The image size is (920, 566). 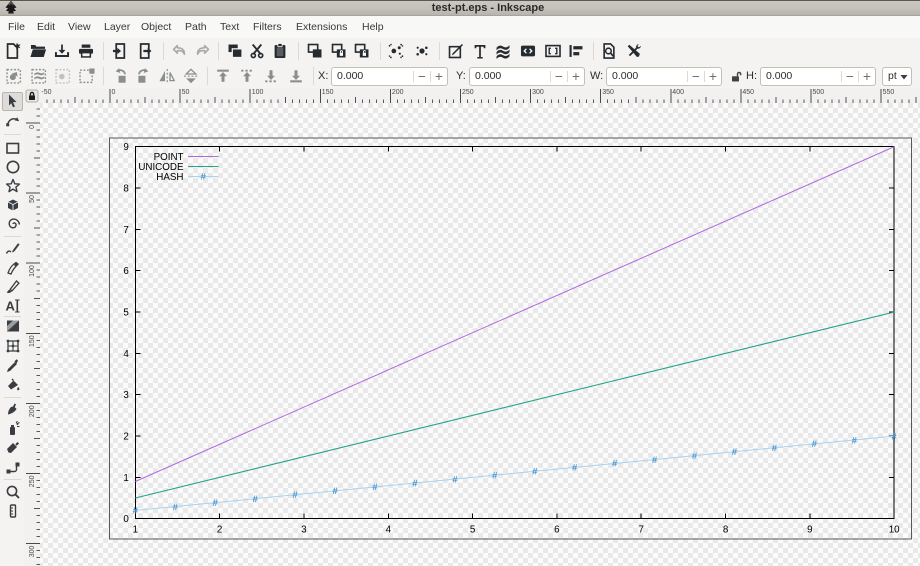 What do you see at coordinates (169, 177) in the screenshot?
I see `svg-text: HASH` at bounding box center [169, 177].